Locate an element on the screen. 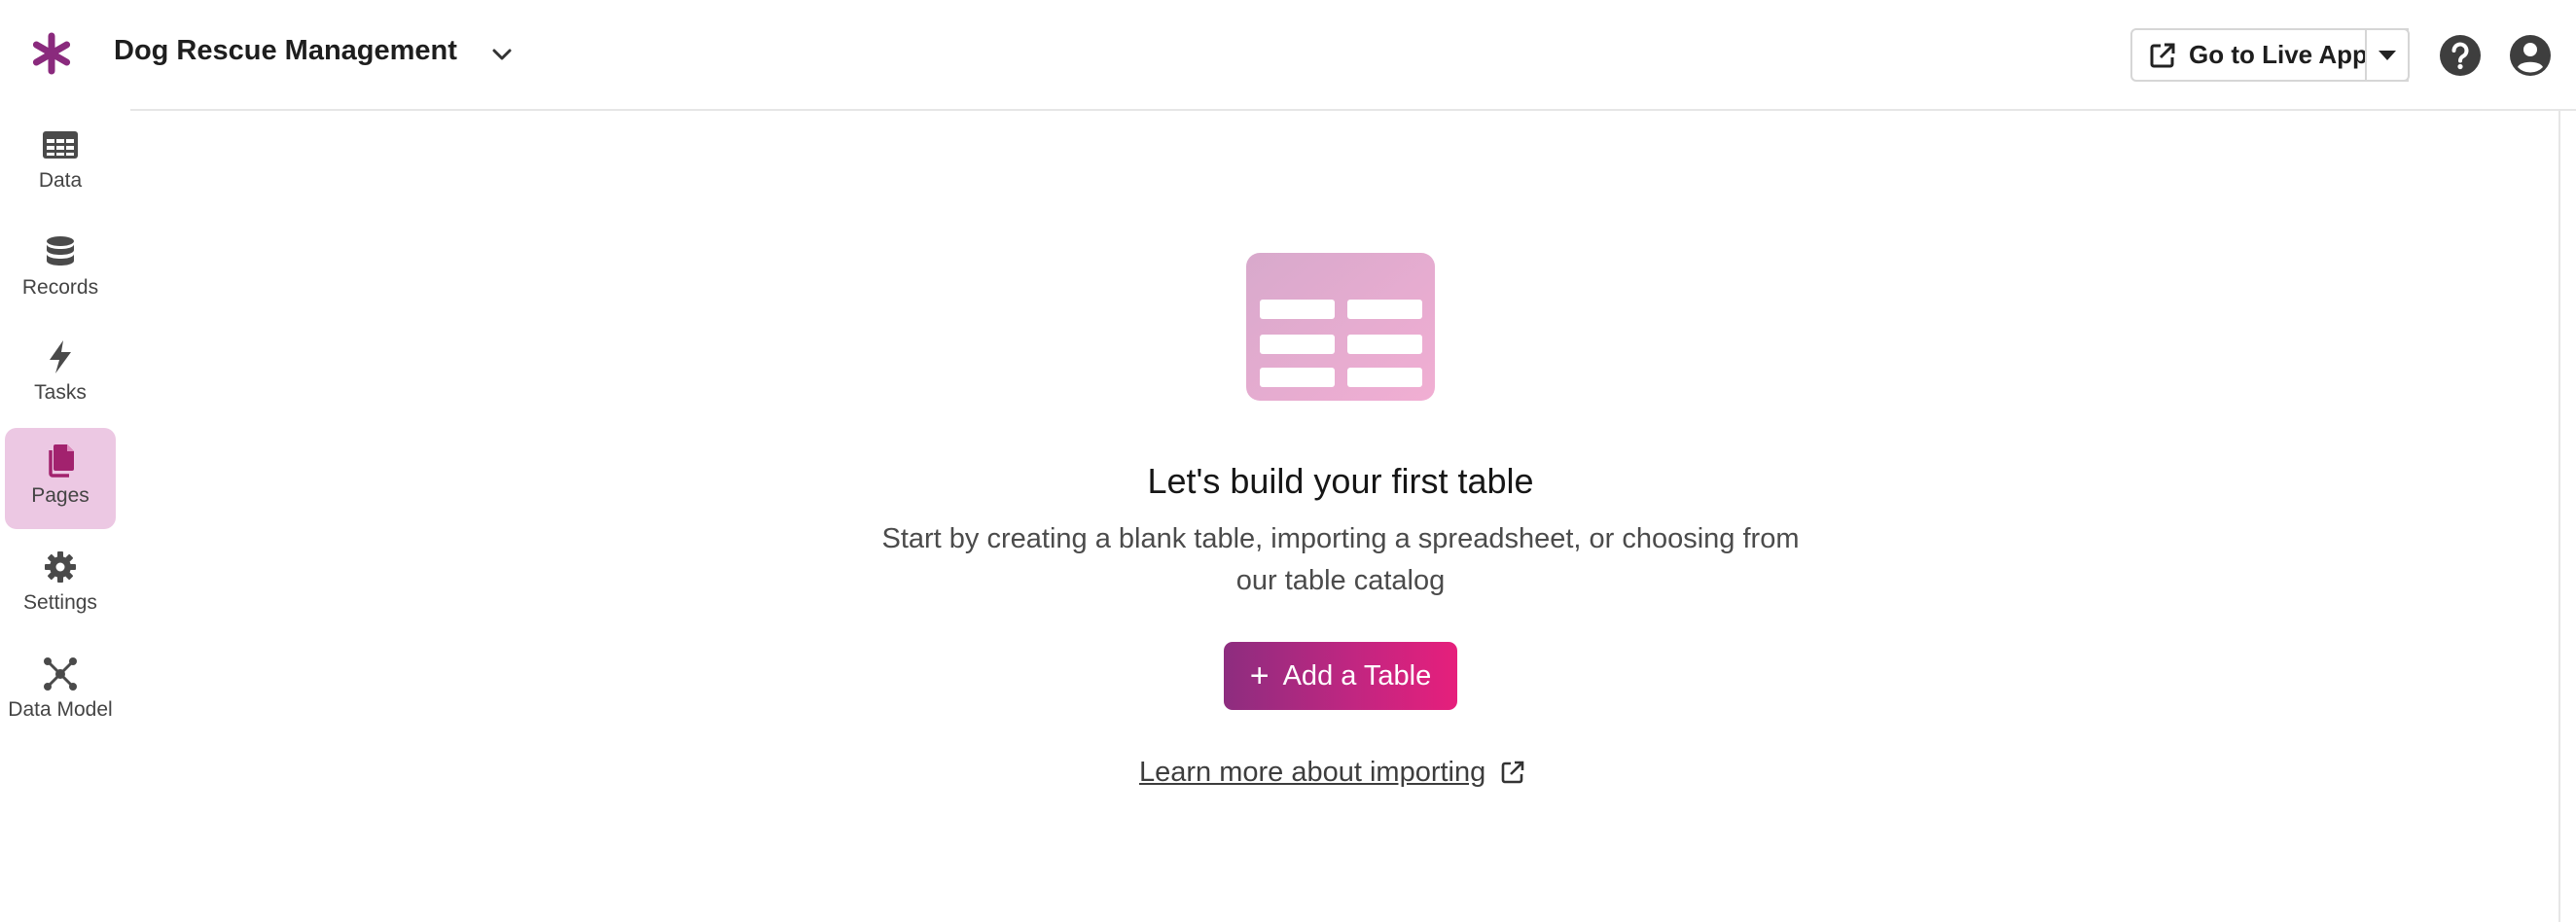 This screenshot has height=922, width=2576. chevron-down-icon is located at coordinates (502, 54).